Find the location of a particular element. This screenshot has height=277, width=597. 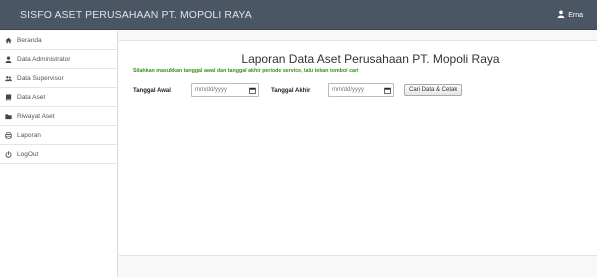

user-name: Erna is located at coordinates (575, 15).